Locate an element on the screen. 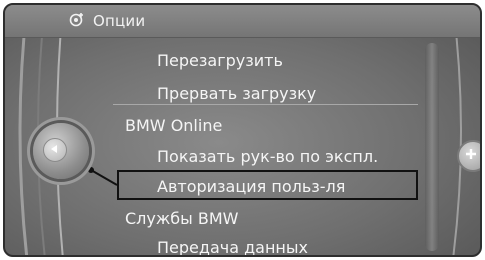  options-gear-icon is located at coordinates (76, 20).